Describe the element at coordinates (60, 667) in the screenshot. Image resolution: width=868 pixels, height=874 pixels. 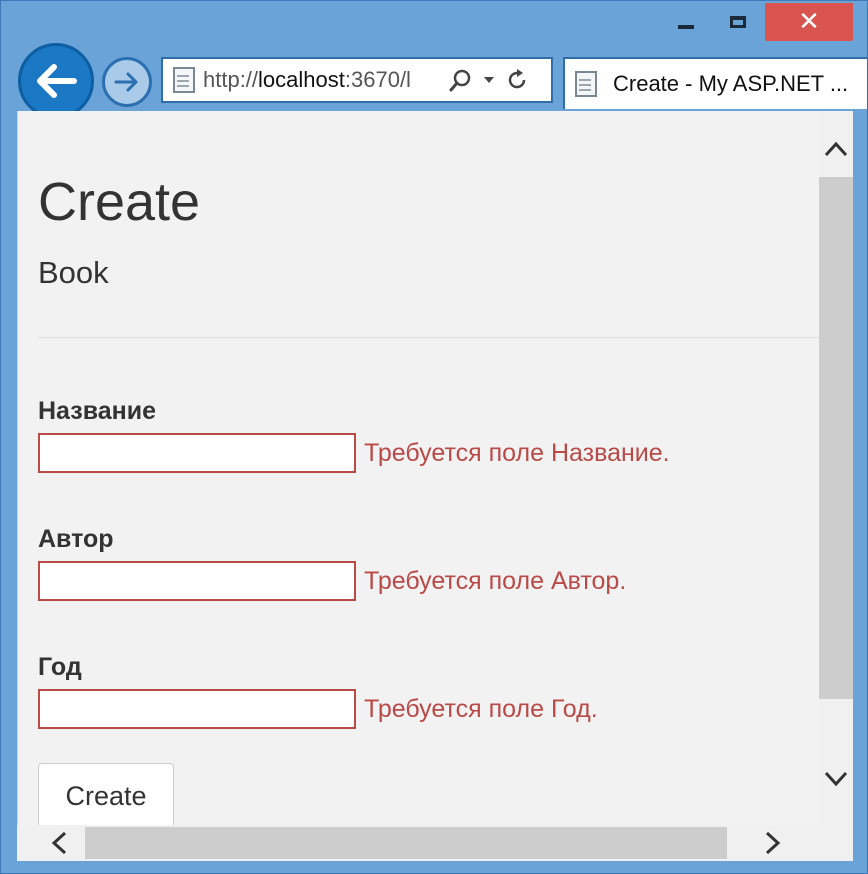
I see `year-label: Год` at that location.